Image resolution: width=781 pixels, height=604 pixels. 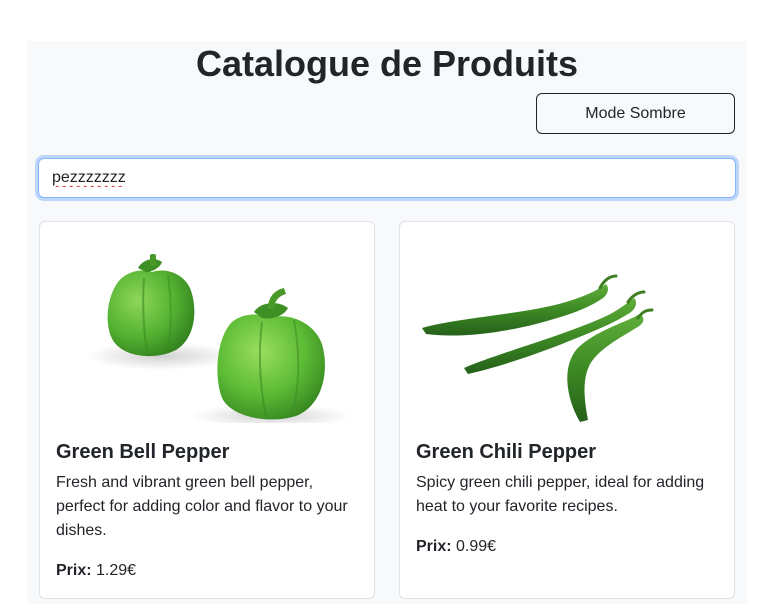 I want to click on product-name: Green Bell Pepper, so click(x=143, y=452).